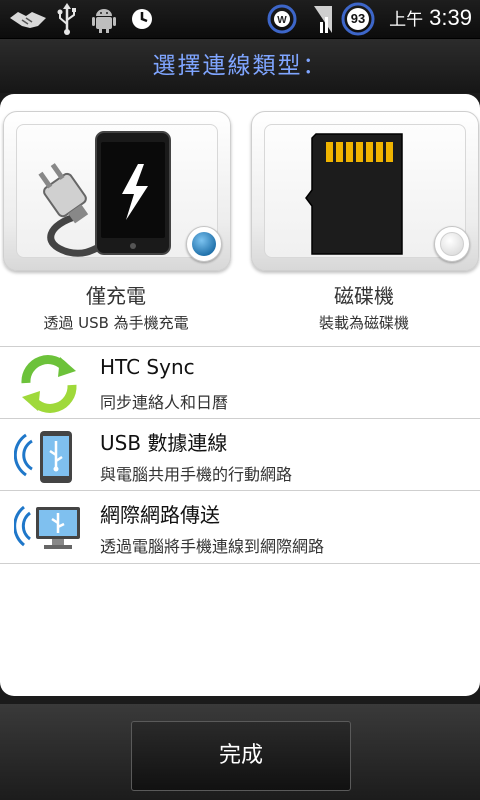 The width and height of the screenshot is (480, 800). What do you see at coordinates (147, 367) in the screenshot?
I see `htc-sync-title: HTC Sync` at bounding box center [147, 367].